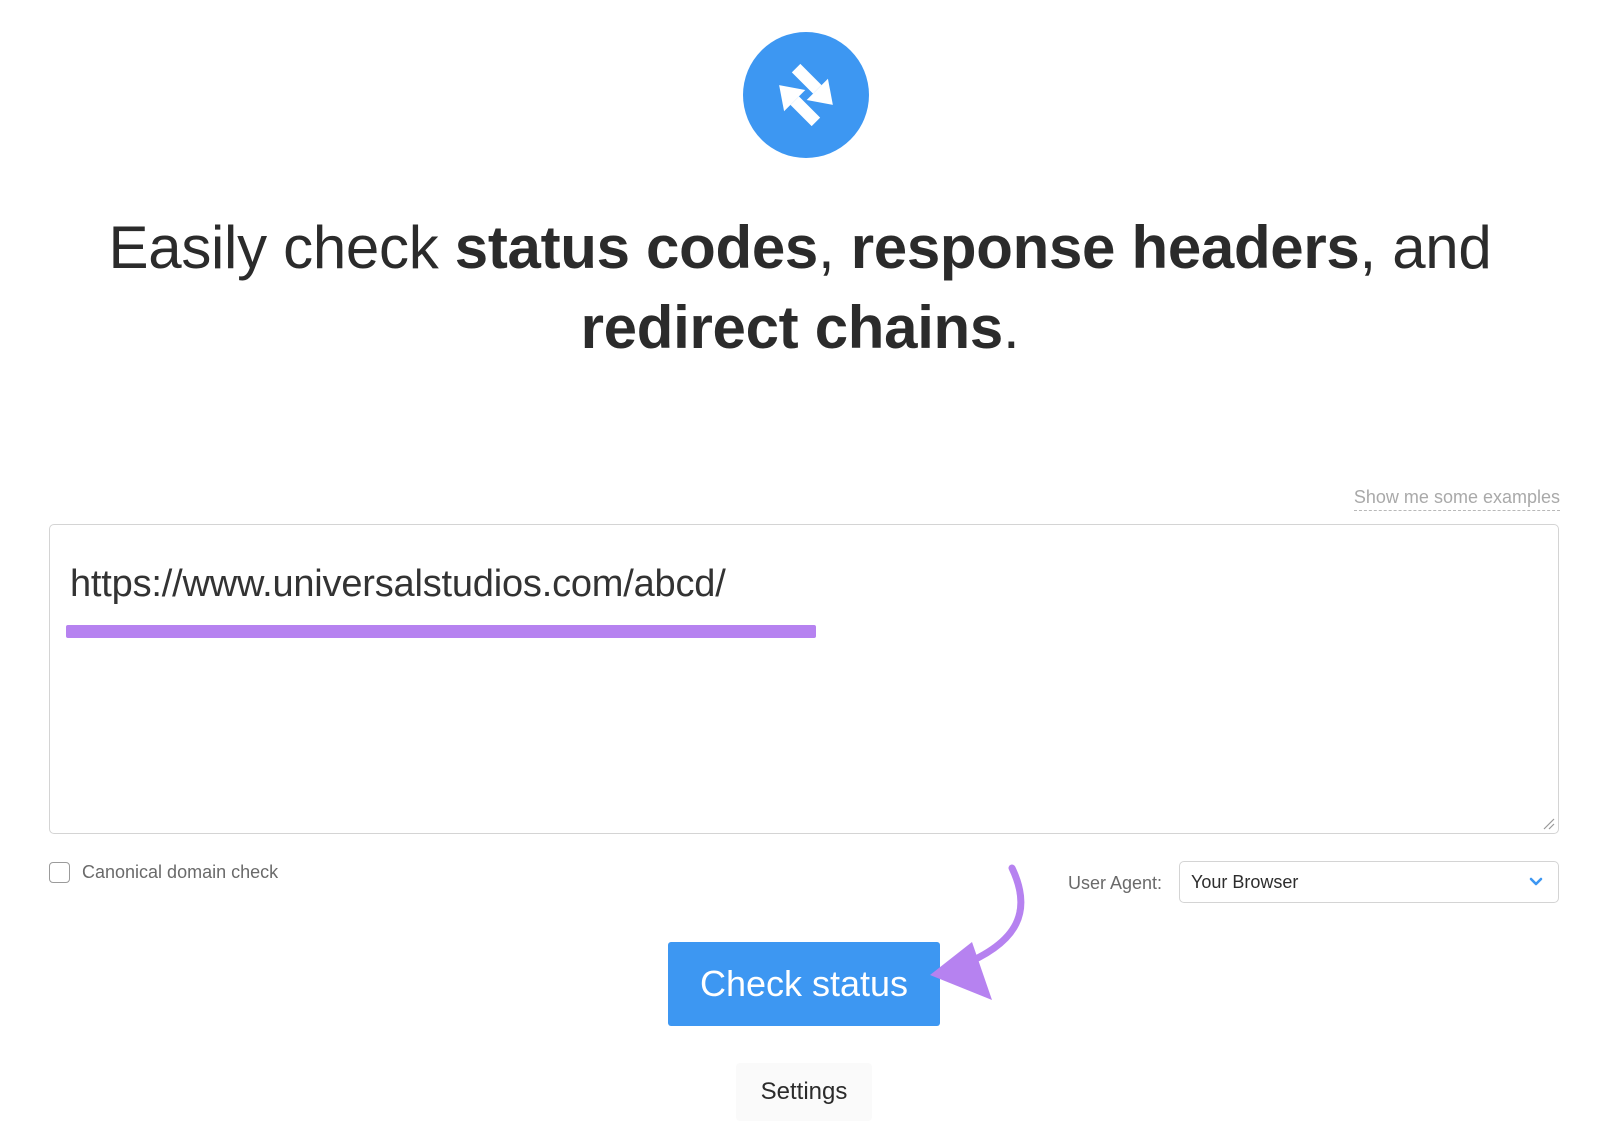 The width and height of the screenshot is (1600, 1144). Describe the element at coordinates (1105, 247) in the screenshot. I see `headline-response-headers: response headers` at that location.